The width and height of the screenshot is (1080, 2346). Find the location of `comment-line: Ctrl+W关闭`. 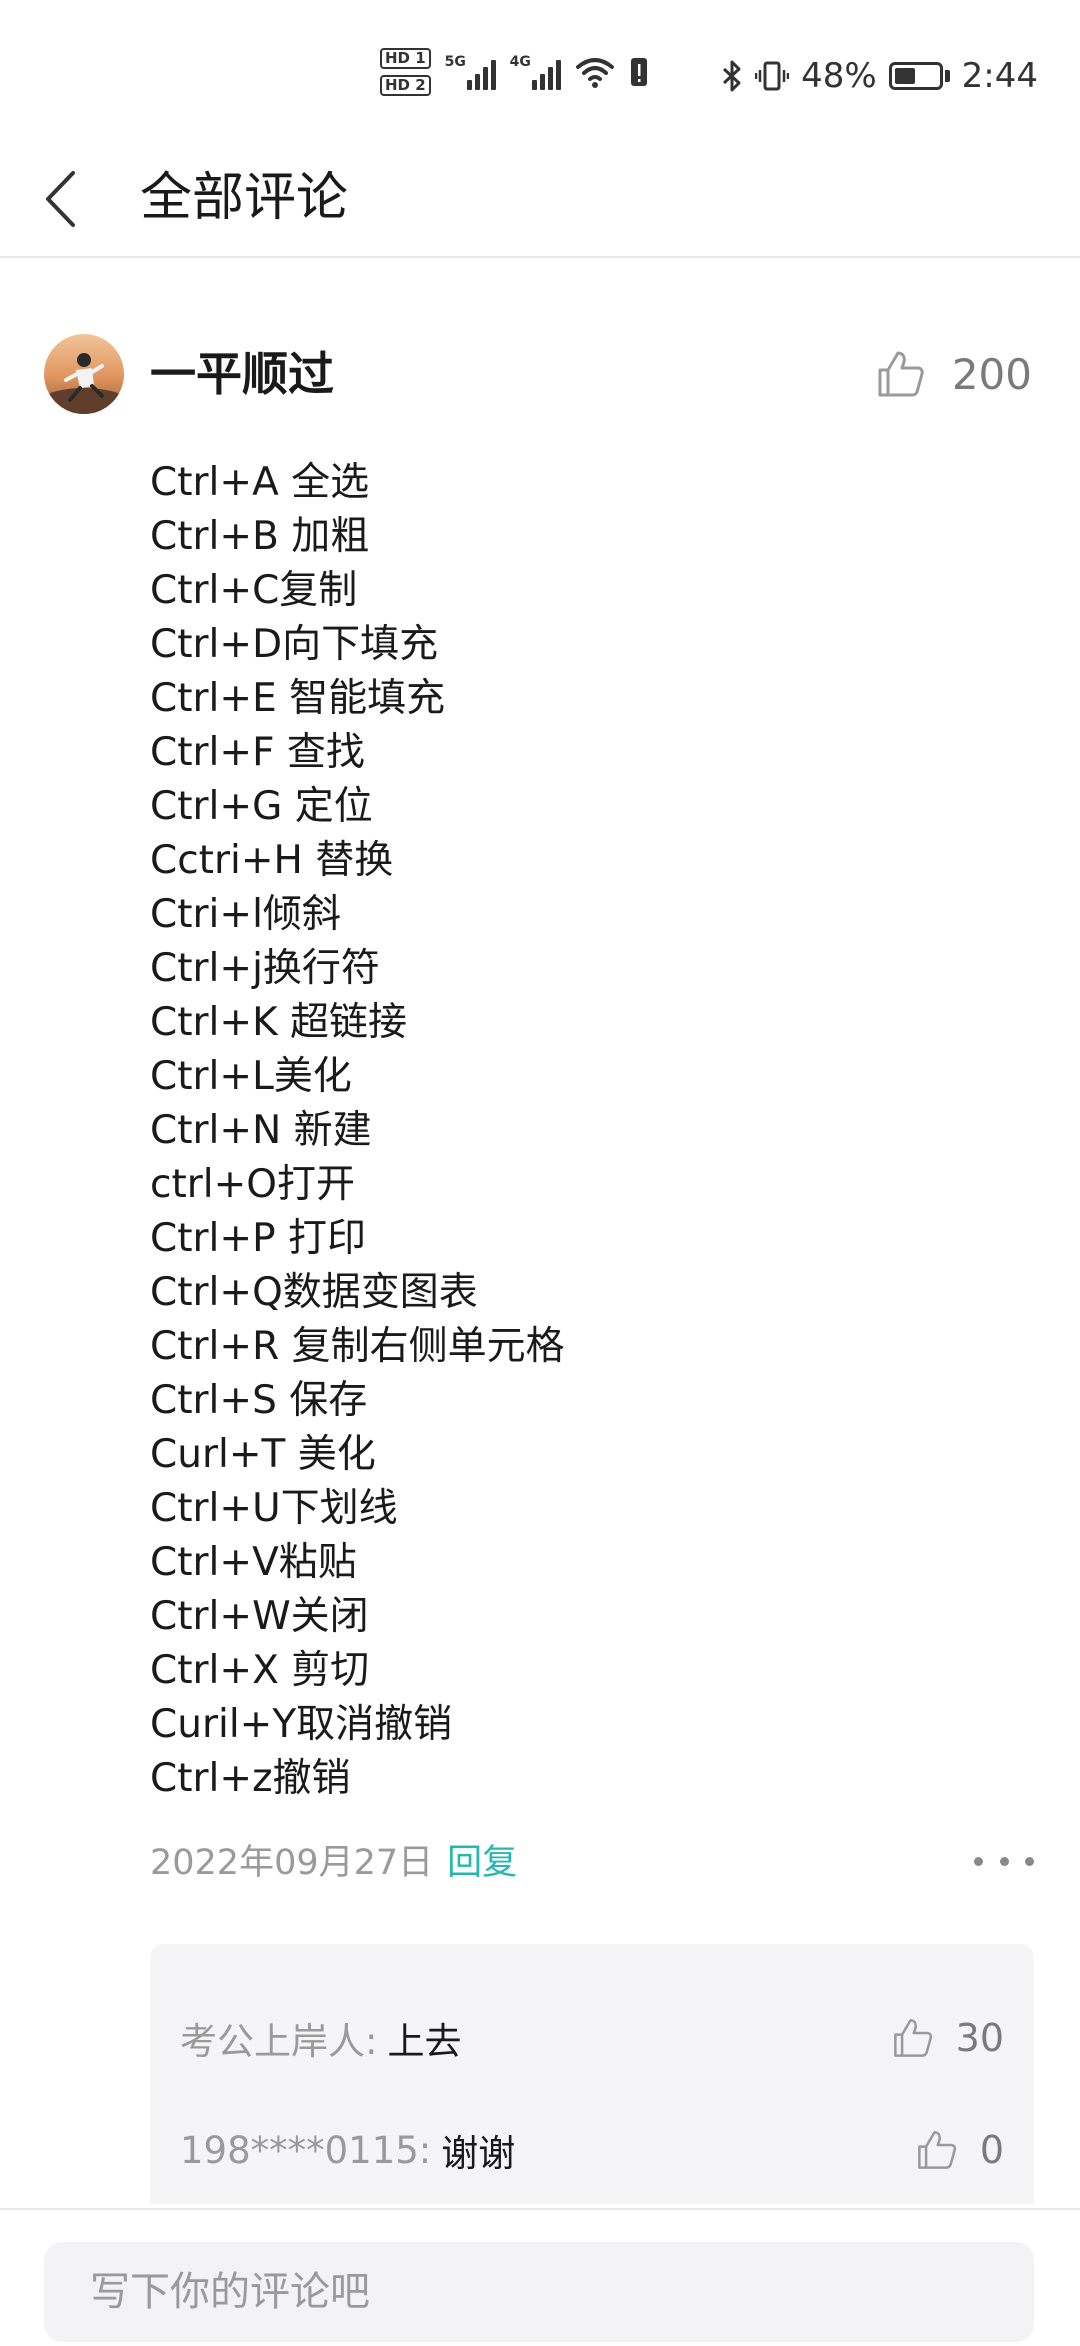

comment-line: Ctrl+W关闭 is located at coordinates (259, 1616).